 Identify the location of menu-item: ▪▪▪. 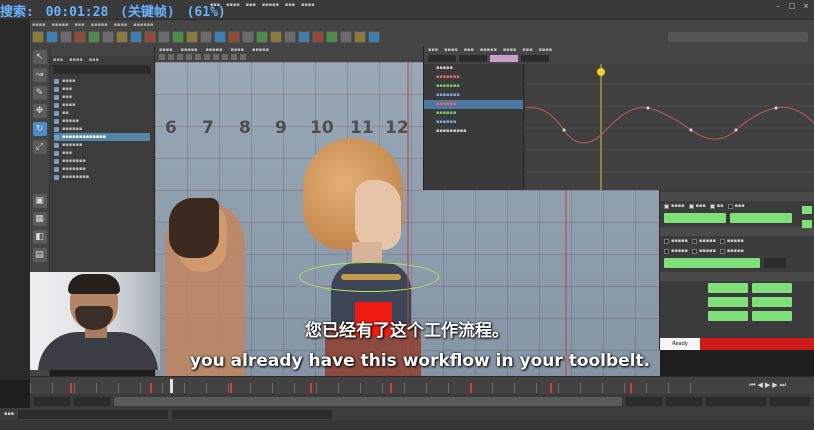
(251, 6).